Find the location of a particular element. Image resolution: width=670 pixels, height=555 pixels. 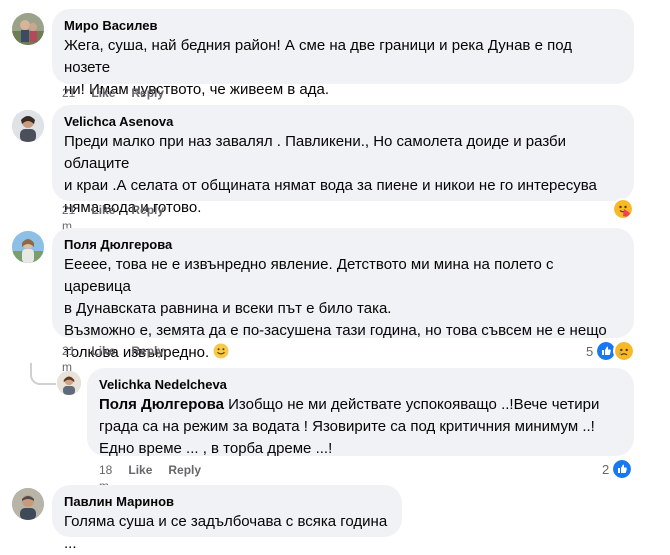

comment-author: Velichca Asenova is located at coordinates (343, 121).